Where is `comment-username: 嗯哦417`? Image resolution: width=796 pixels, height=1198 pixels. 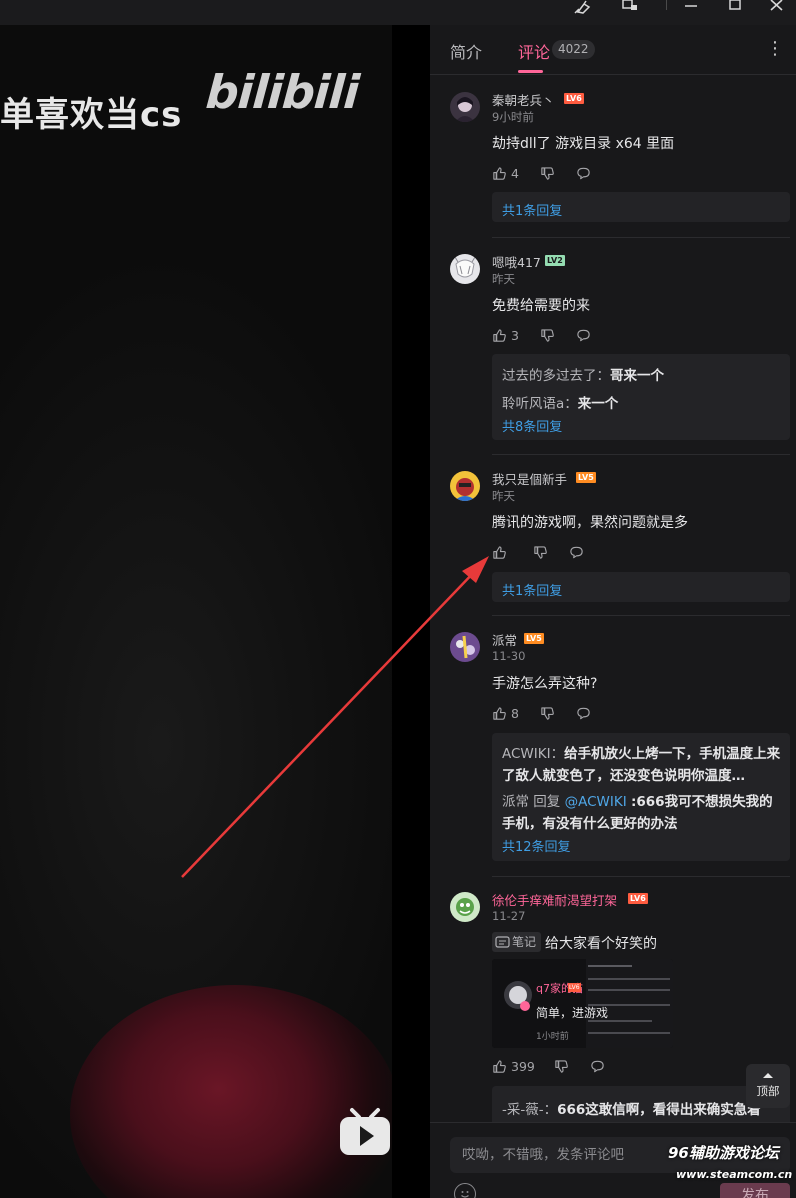 comment-username: 嗯哦417 is located at coordinates (516, 261).